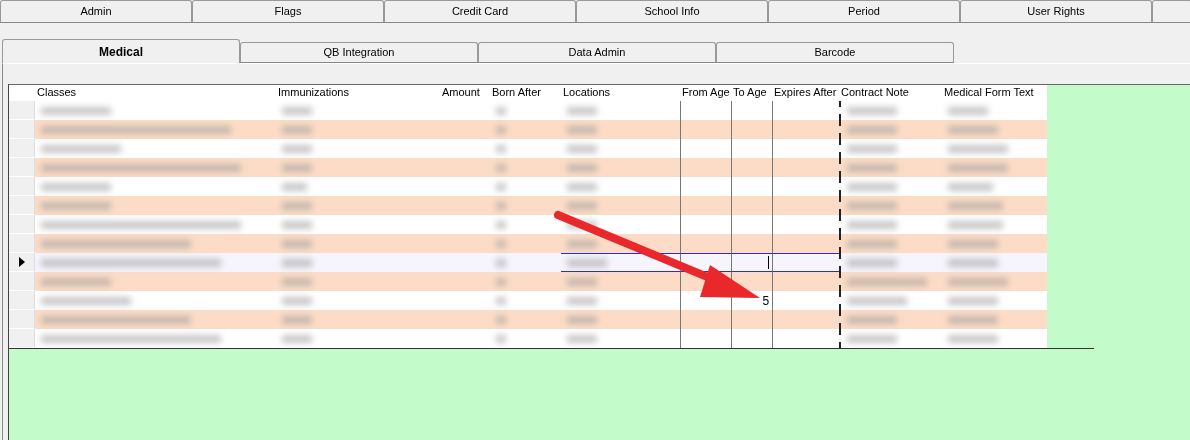 This screenshot has width=1190, height=440. I want to click on tab: Credit Card, so click(480, 11).